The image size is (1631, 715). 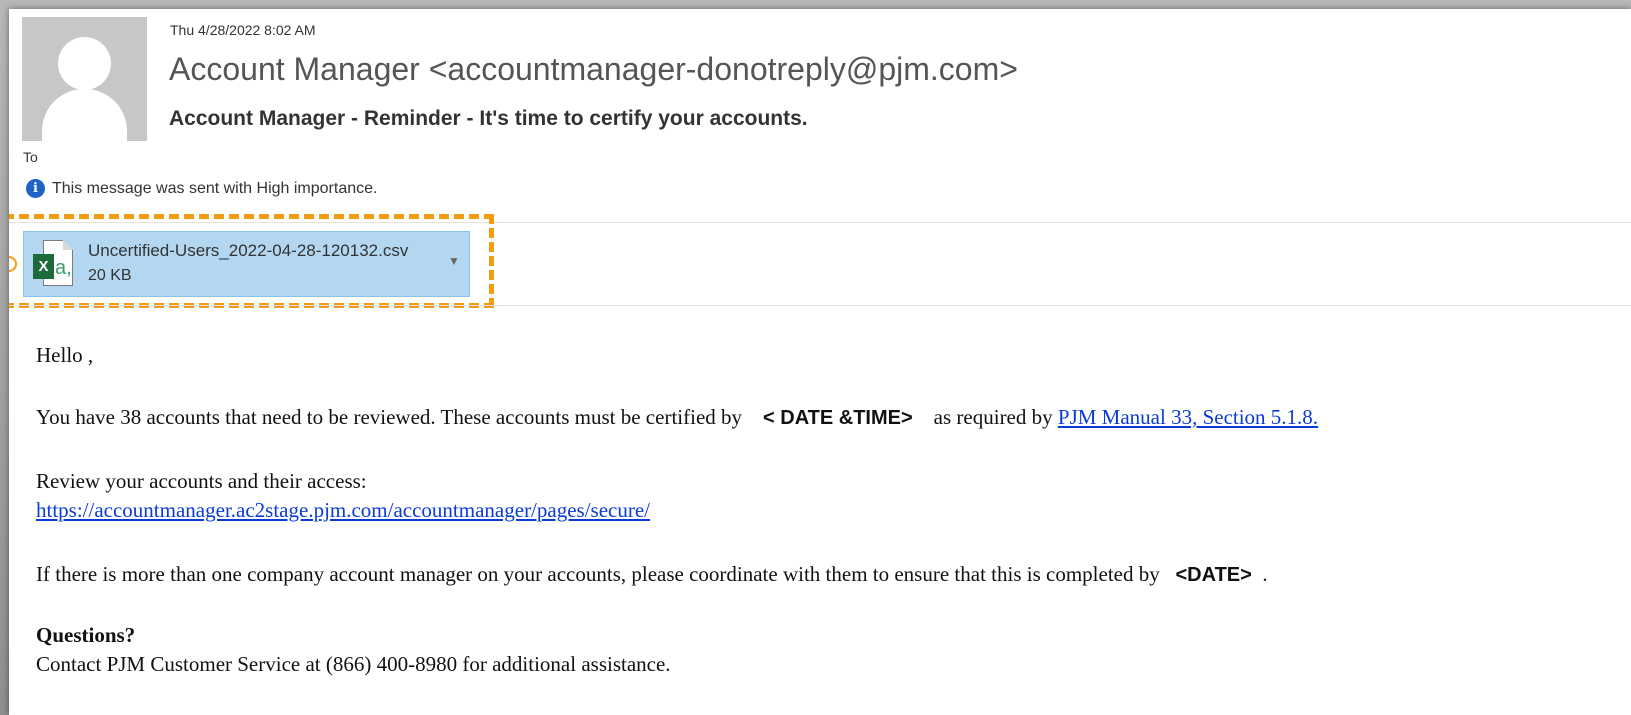 What do you see at coordinates (1213, 575) in the screenshot?
I see `date-placeholder: <DATE>` at bounding box center [1213, 575].